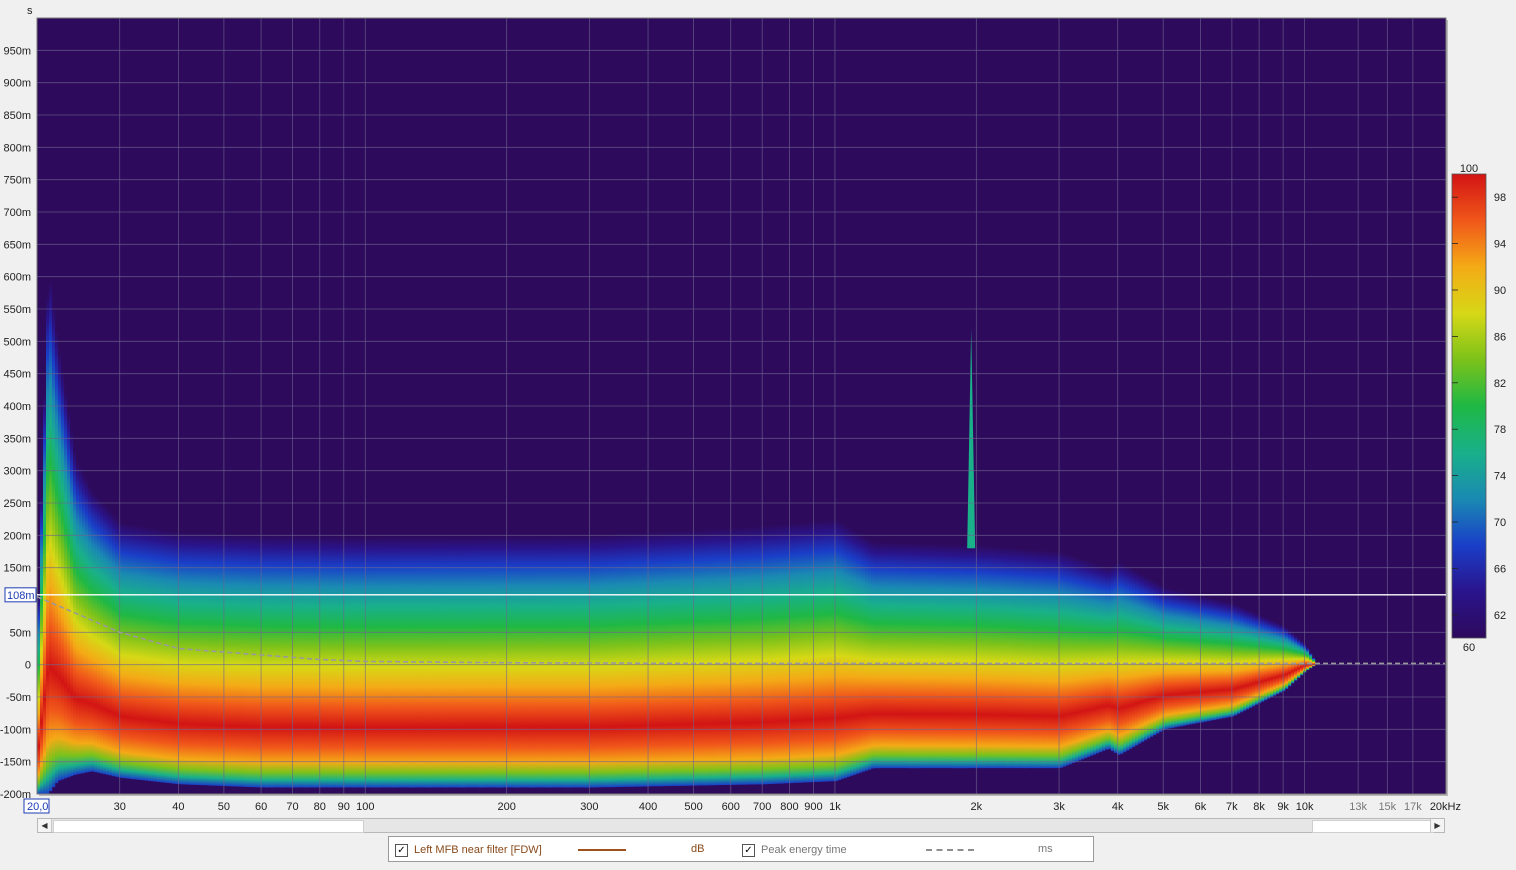 This screenshot has width=1516, height=870. What do you see at coordinates (1232, 807) in the screenshot?
I see `x-tick-label: 7k` at bounding box center [1232, 807].